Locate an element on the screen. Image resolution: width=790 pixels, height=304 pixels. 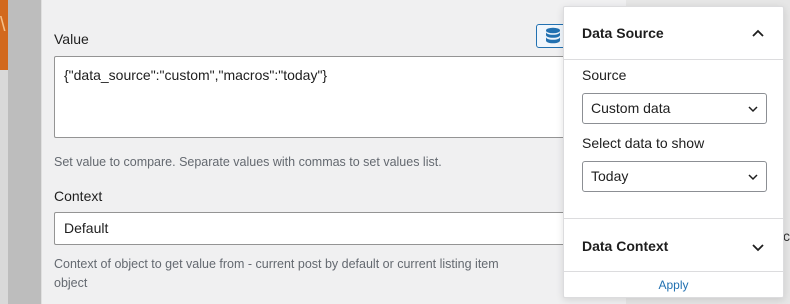
right-edge-text: c is located at coordinates (786, 236).